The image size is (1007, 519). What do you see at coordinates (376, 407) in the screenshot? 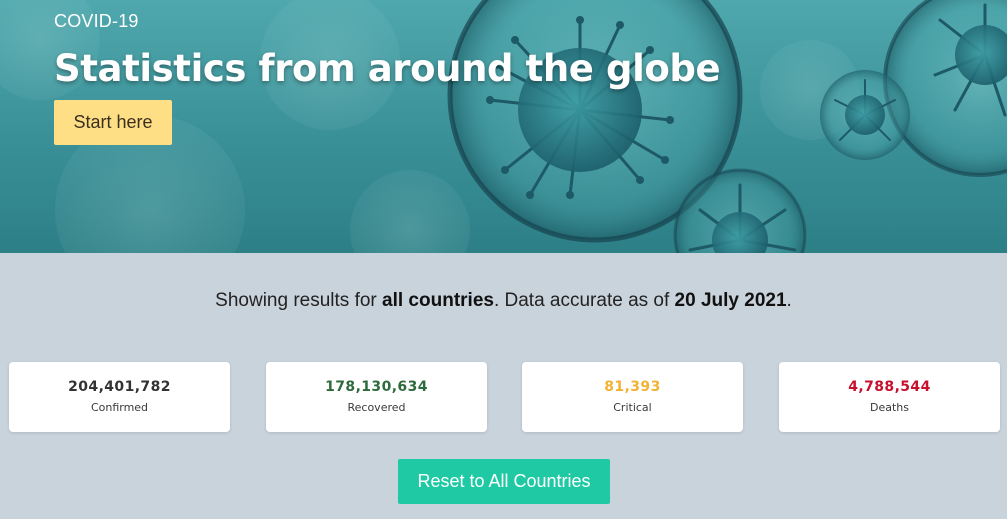
I see `stat-label: Recovered` at bounding box center [376, 407].